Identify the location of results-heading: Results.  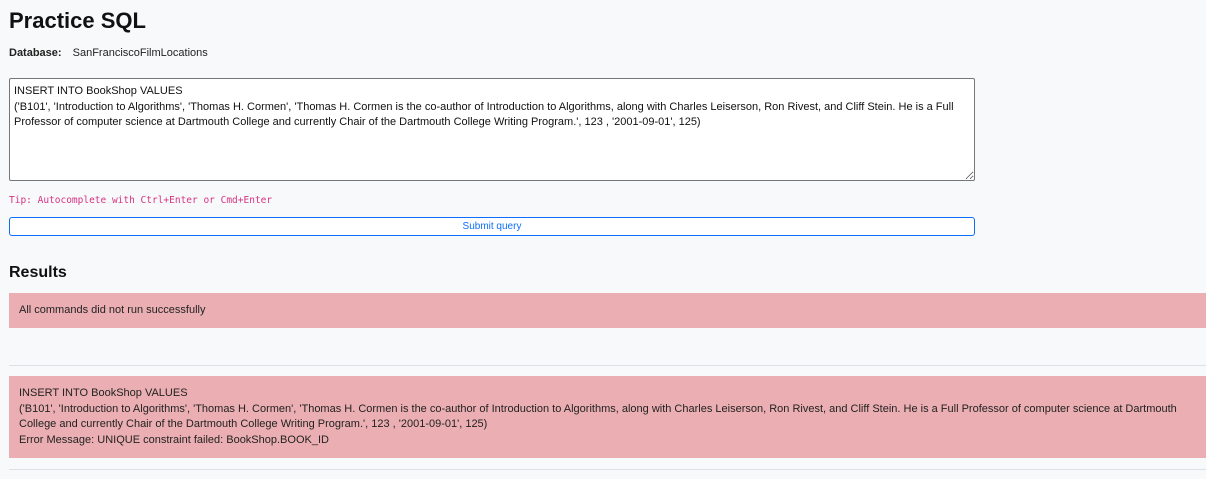
(38, 272).